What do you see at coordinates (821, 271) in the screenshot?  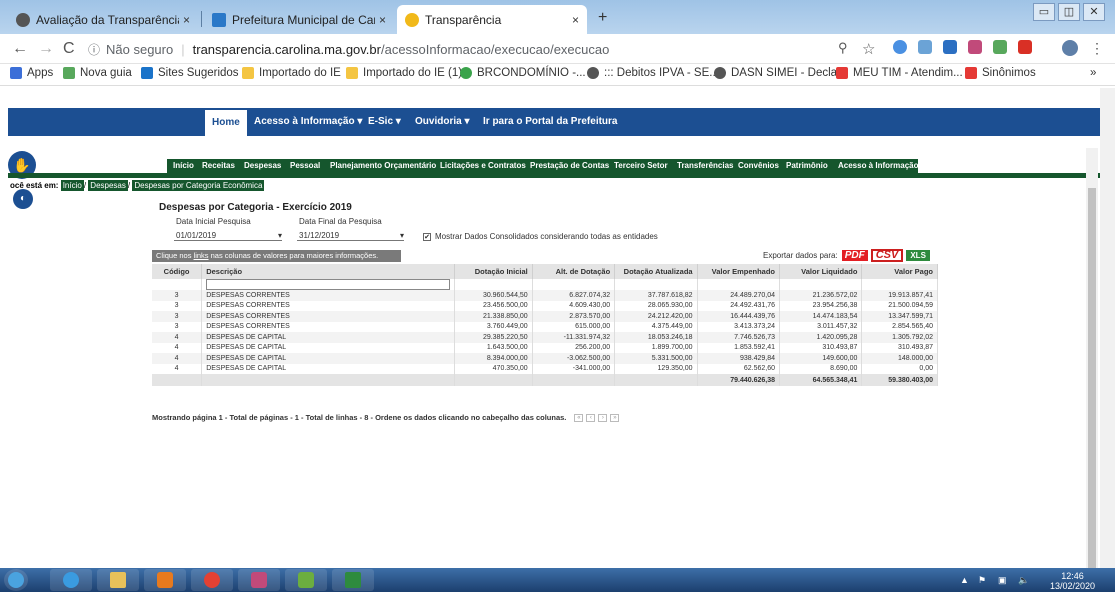 I see `col-valor-liquidado: Valor Liquidado` at bounding box center [821, 271].